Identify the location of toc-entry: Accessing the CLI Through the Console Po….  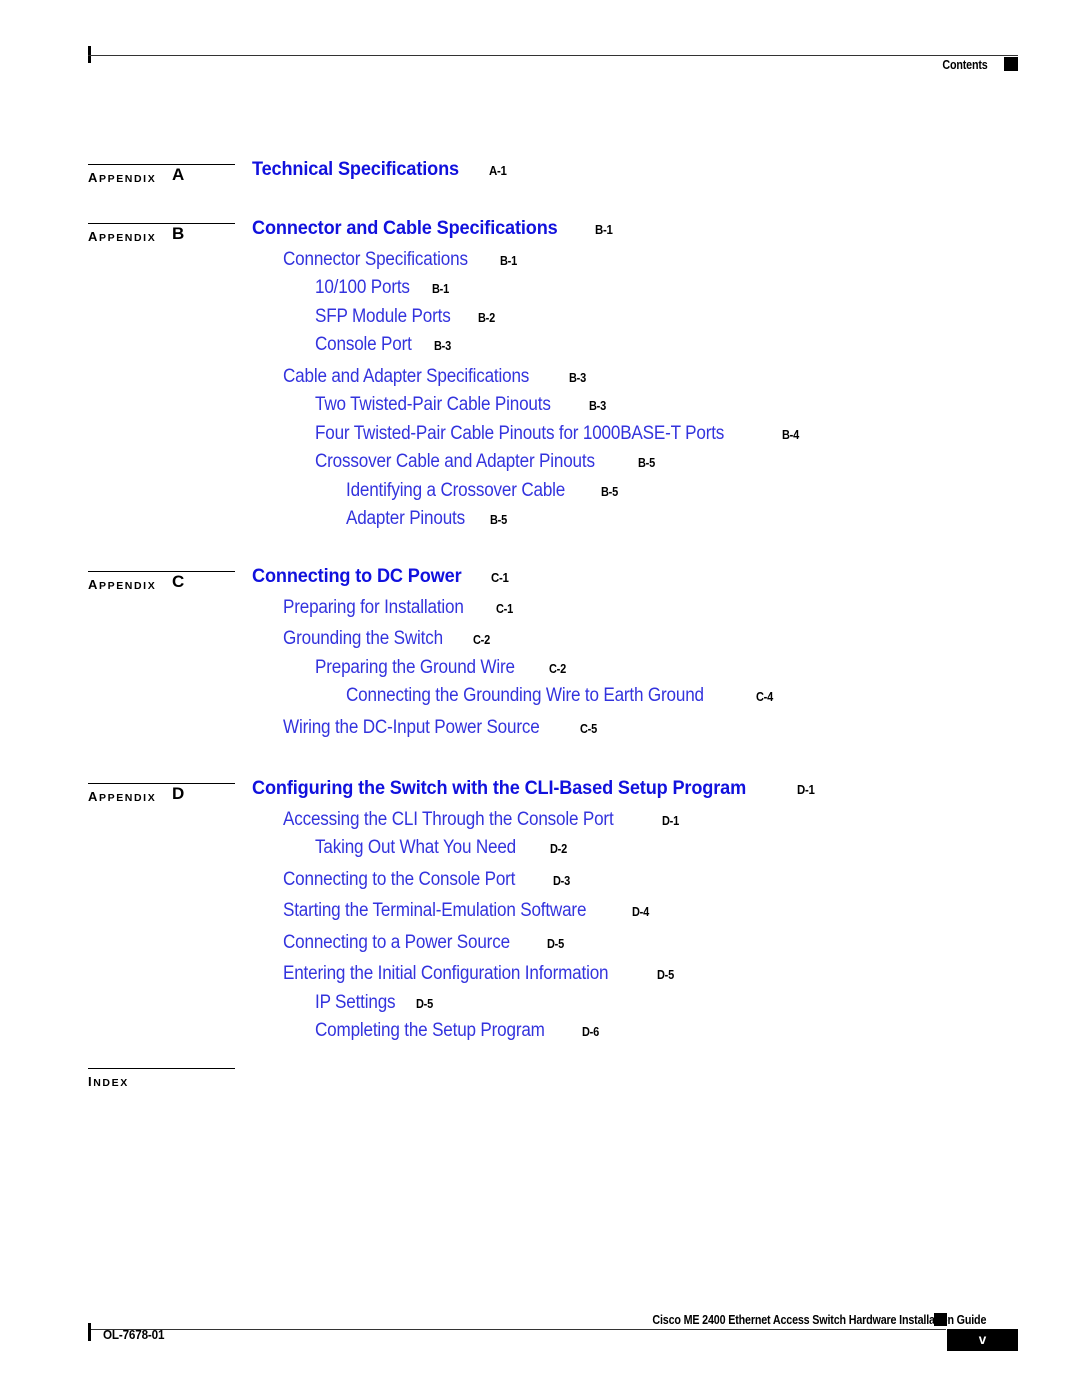
(482, 820).